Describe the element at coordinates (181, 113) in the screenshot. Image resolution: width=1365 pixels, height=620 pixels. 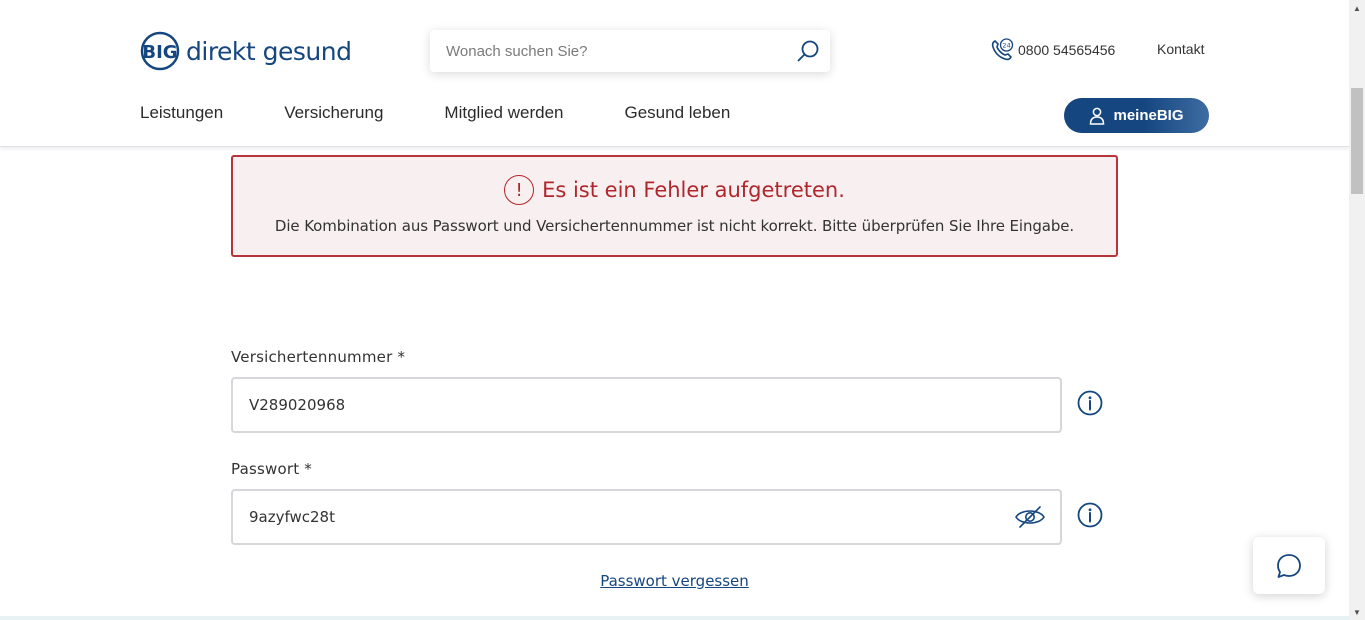
I see `nav-item-leistungen: Leistungen` at that location.